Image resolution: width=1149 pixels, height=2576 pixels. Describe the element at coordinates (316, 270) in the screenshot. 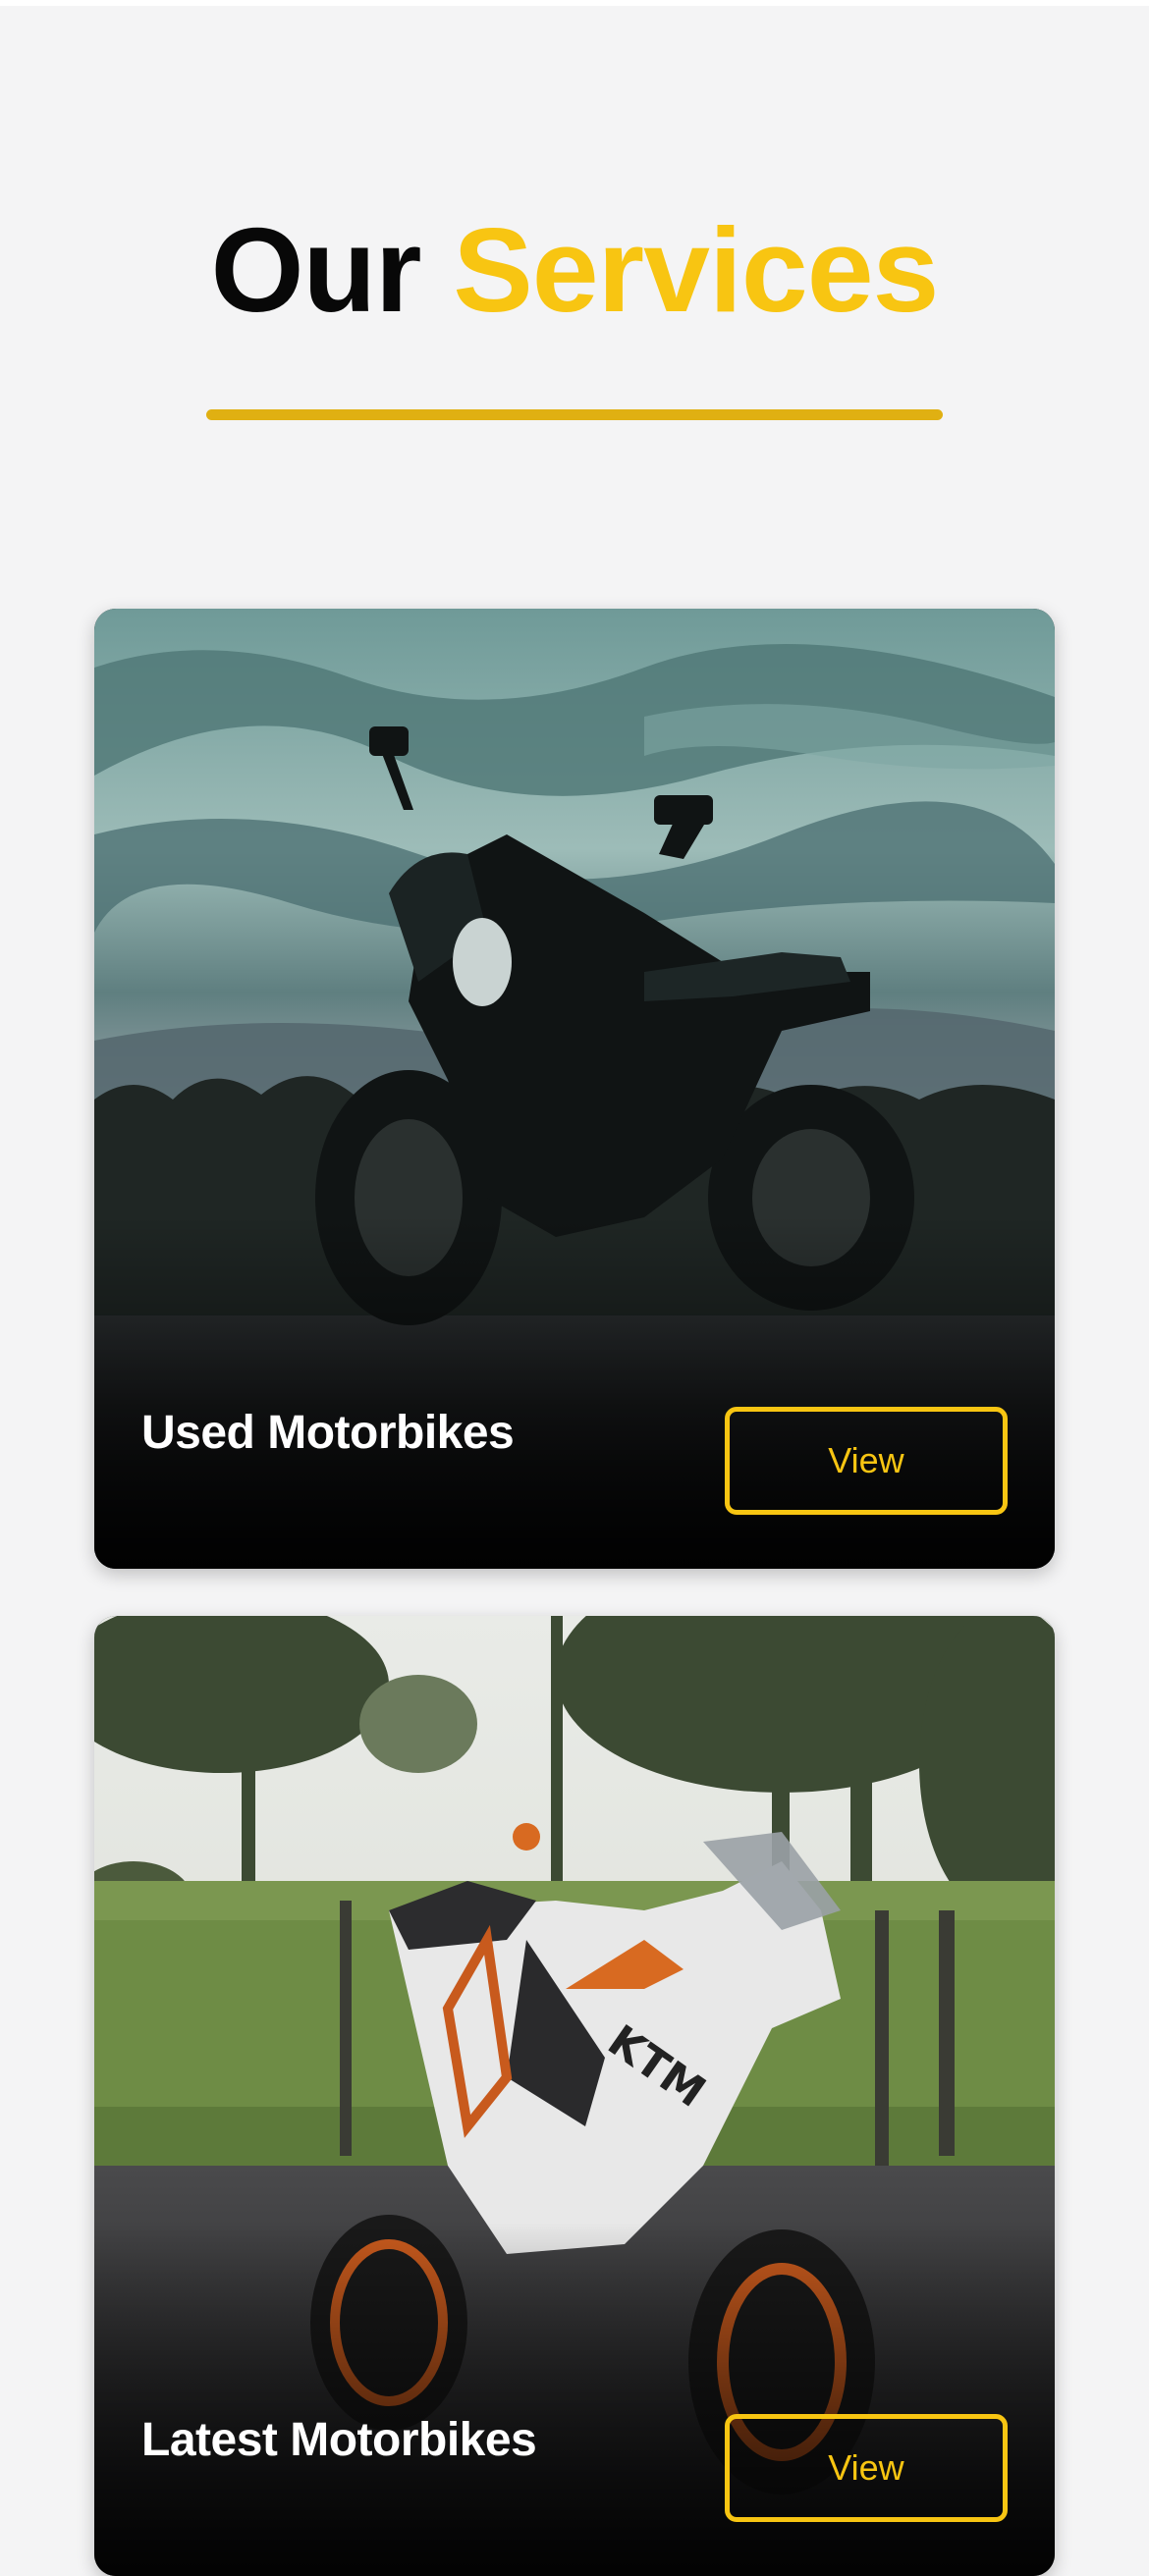

I see `section-title-part-1: Our` at that location.